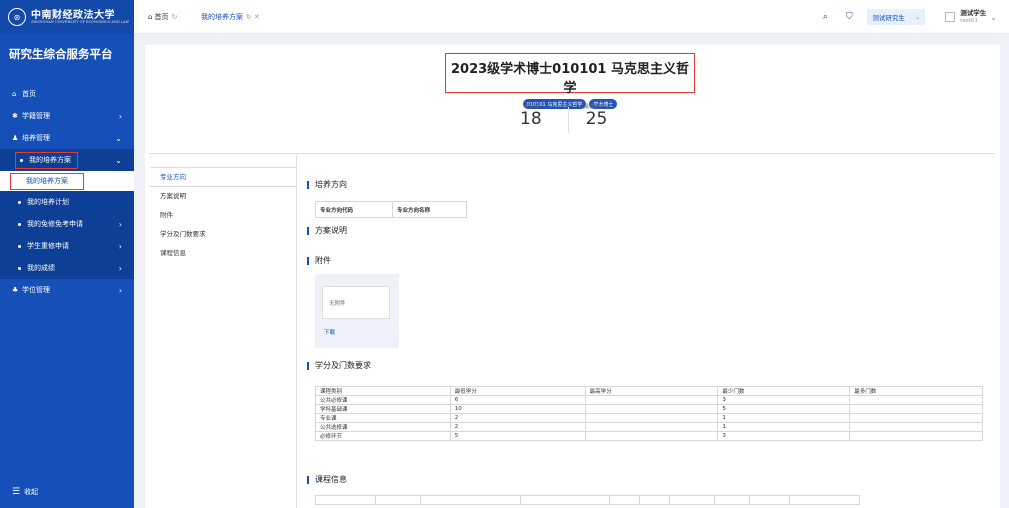  I want to click on page-title: 2023级学术博士010101 马克思主义哲学, so click(570, 79).